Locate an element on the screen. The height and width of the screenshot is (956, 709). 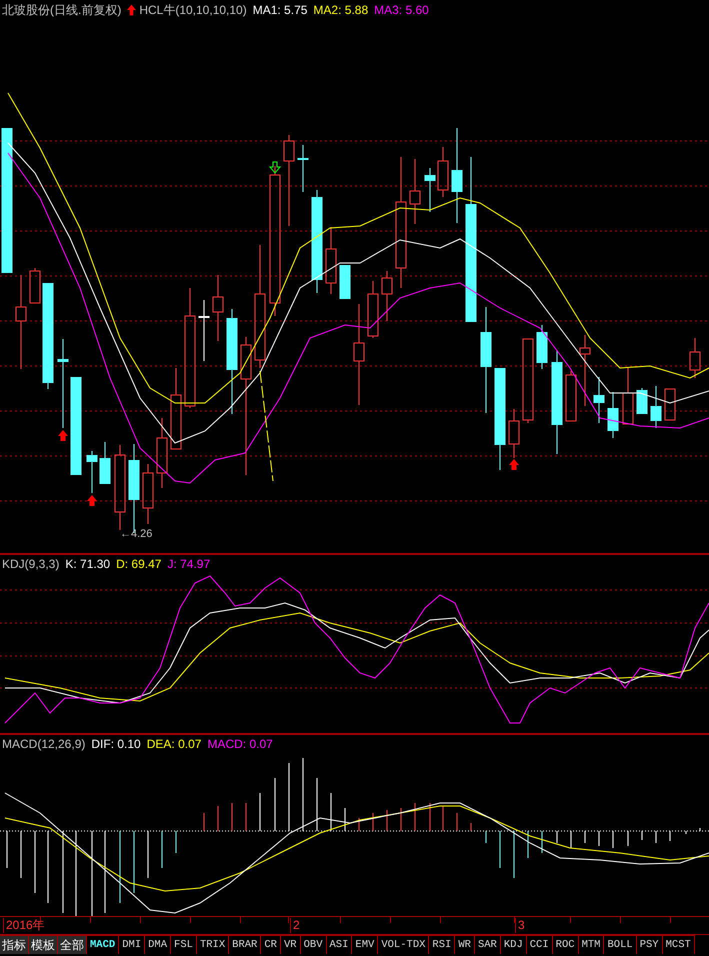
indicator-value: MA3: 5.60 is located at coordinates (401, 10).